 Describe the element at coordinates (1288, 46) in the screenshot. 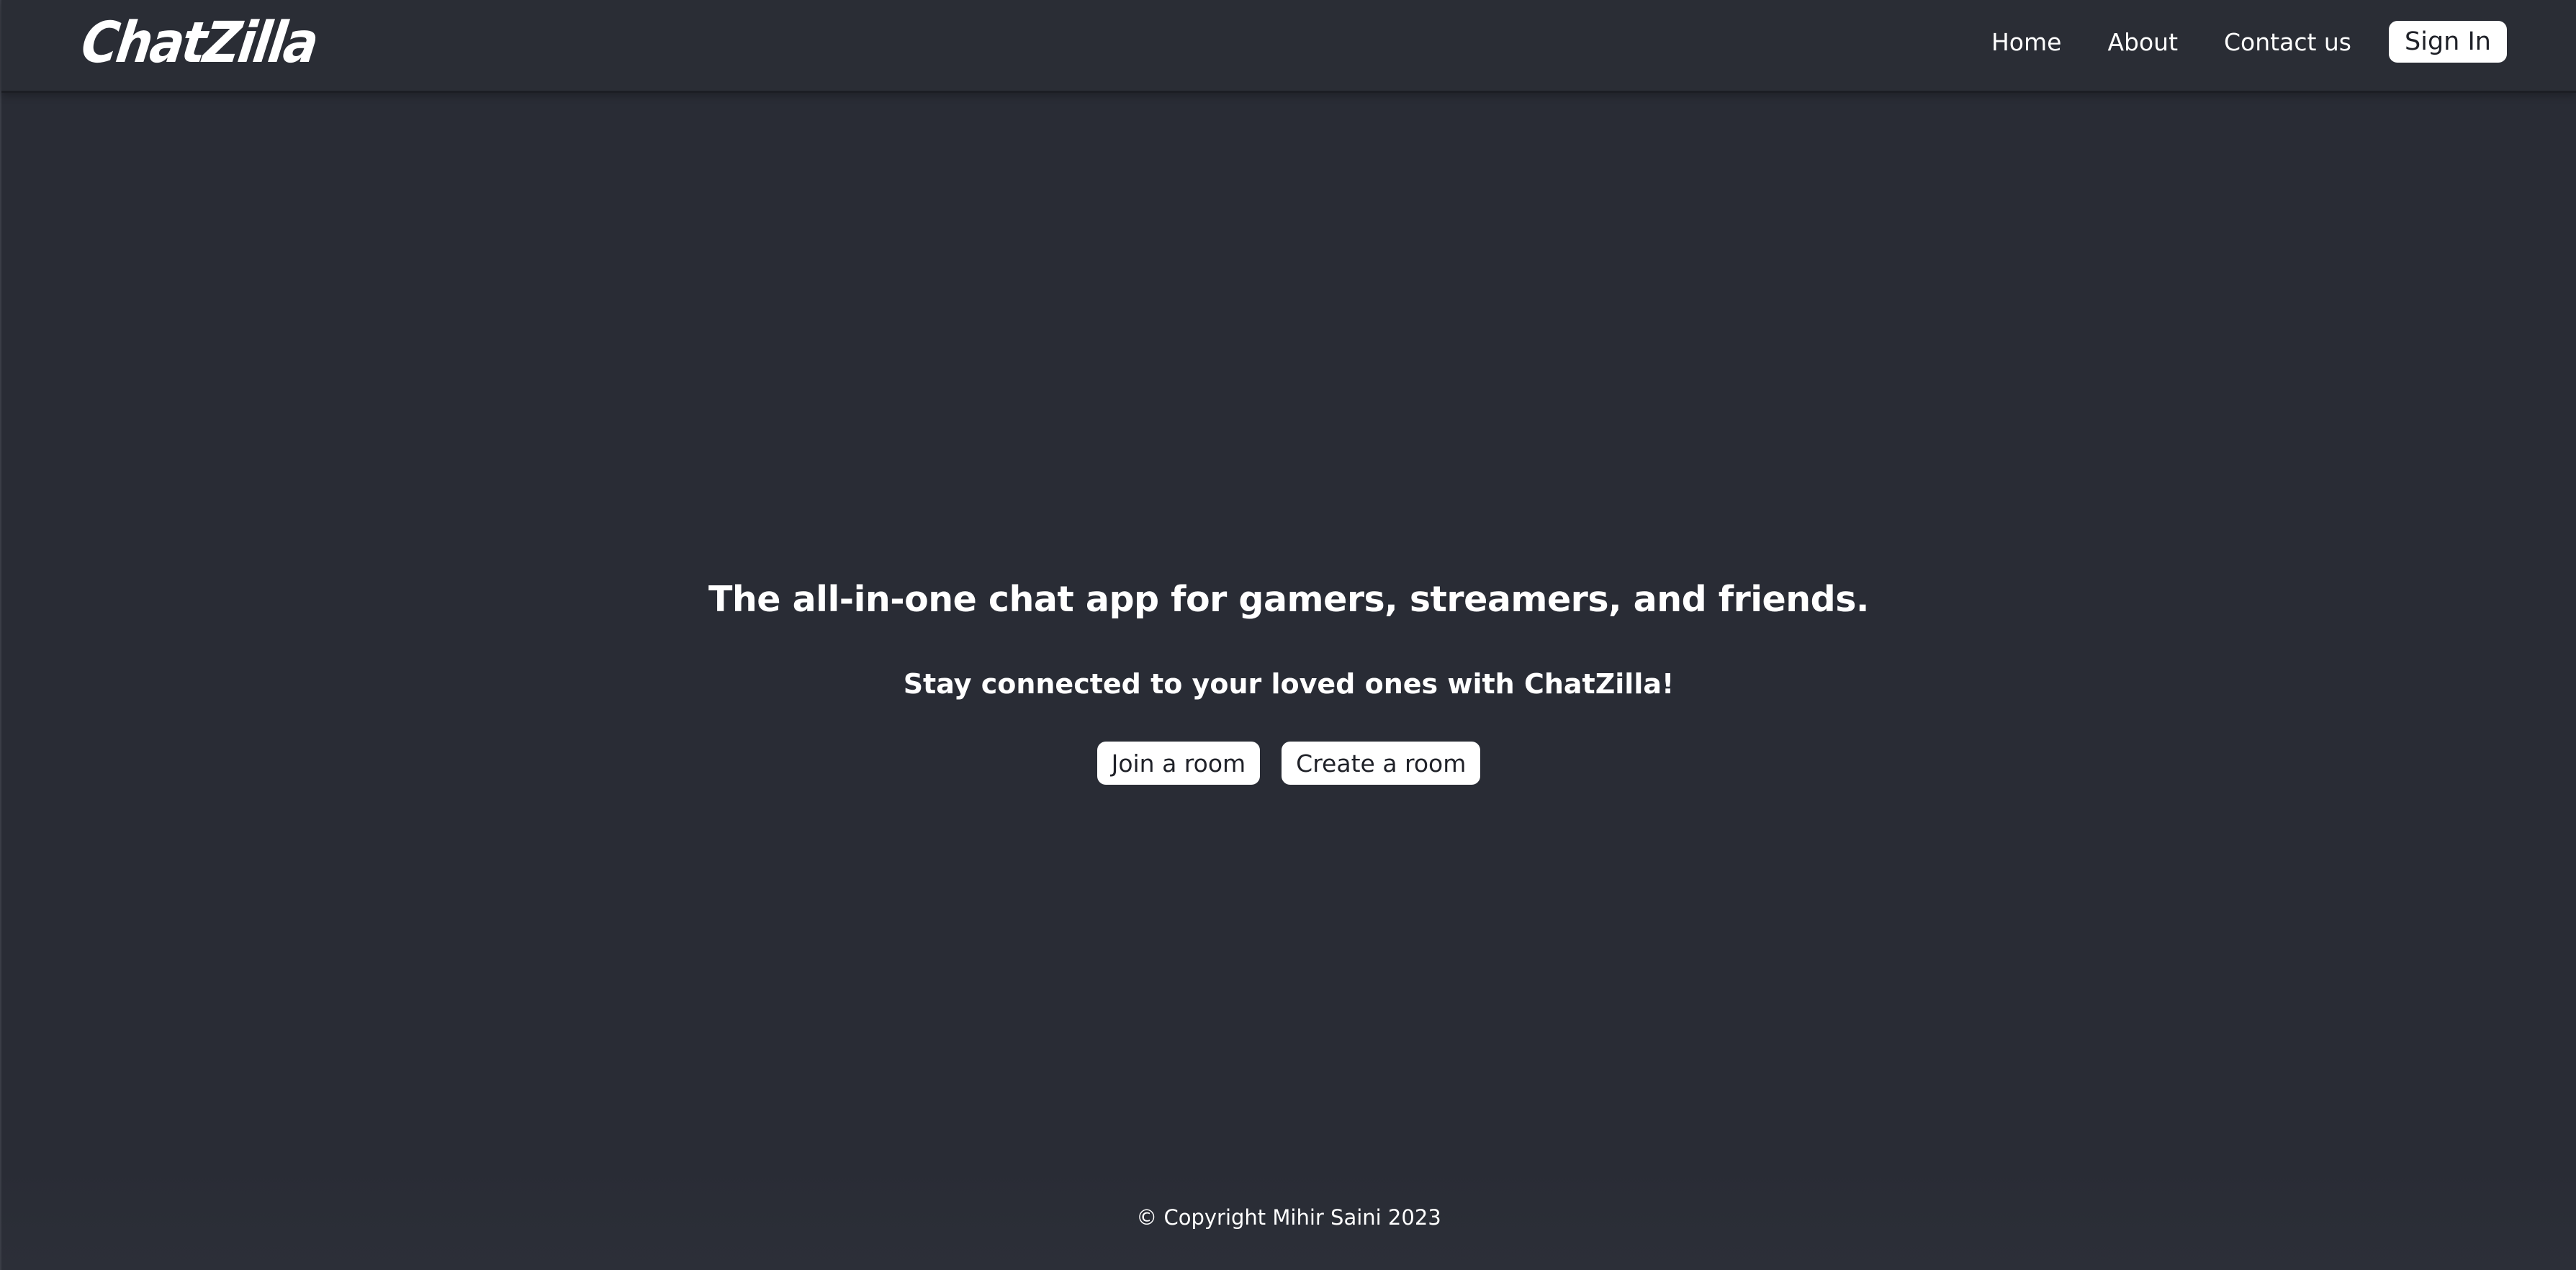

I see `navbar: ChatZilla Home About Contact us Sign In` at that location.